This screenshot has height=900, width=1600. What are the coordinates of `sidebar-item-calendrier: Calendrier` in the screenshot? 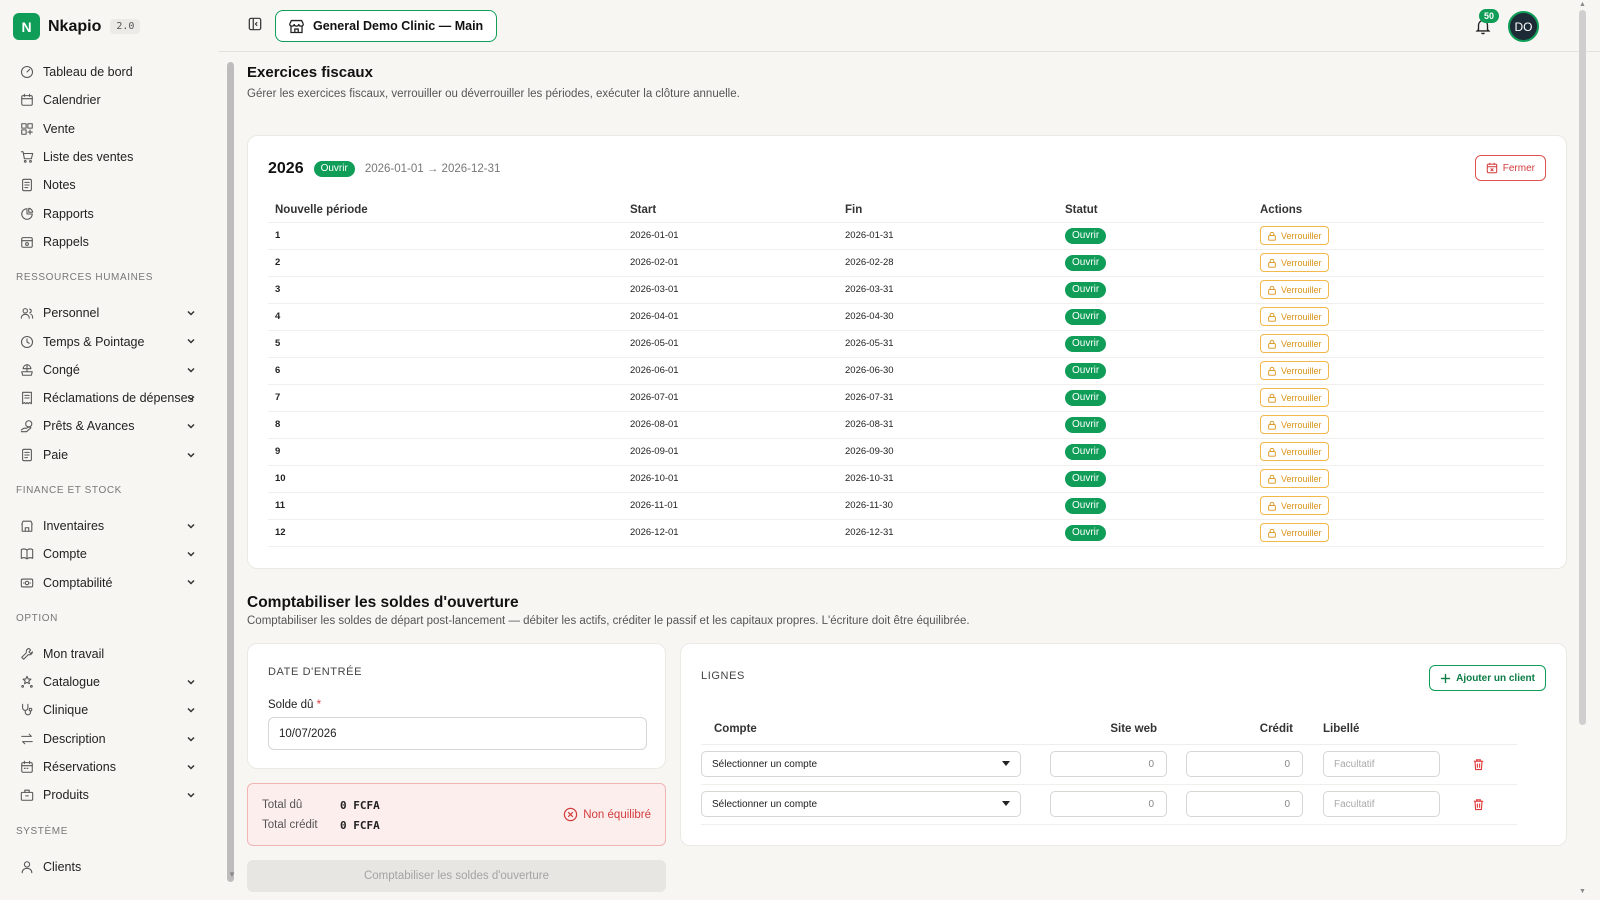 It's located at (109, 100).